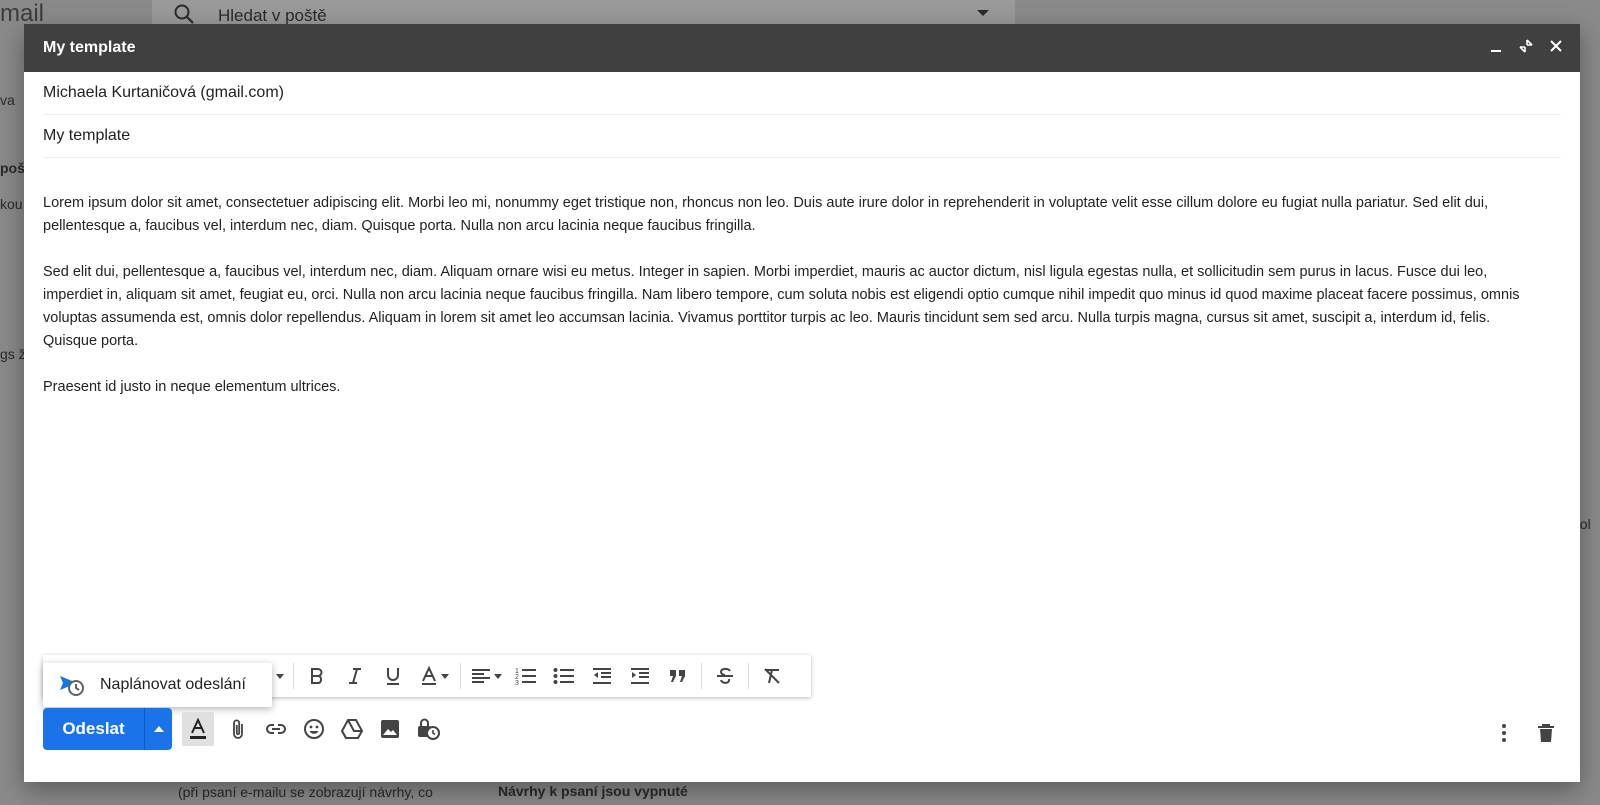 The image size is (1600, 805). What do you see at coordinates (428, 729) in the screenshot?
I see `confidential-mode-icon` at bounding box center [428, 729].